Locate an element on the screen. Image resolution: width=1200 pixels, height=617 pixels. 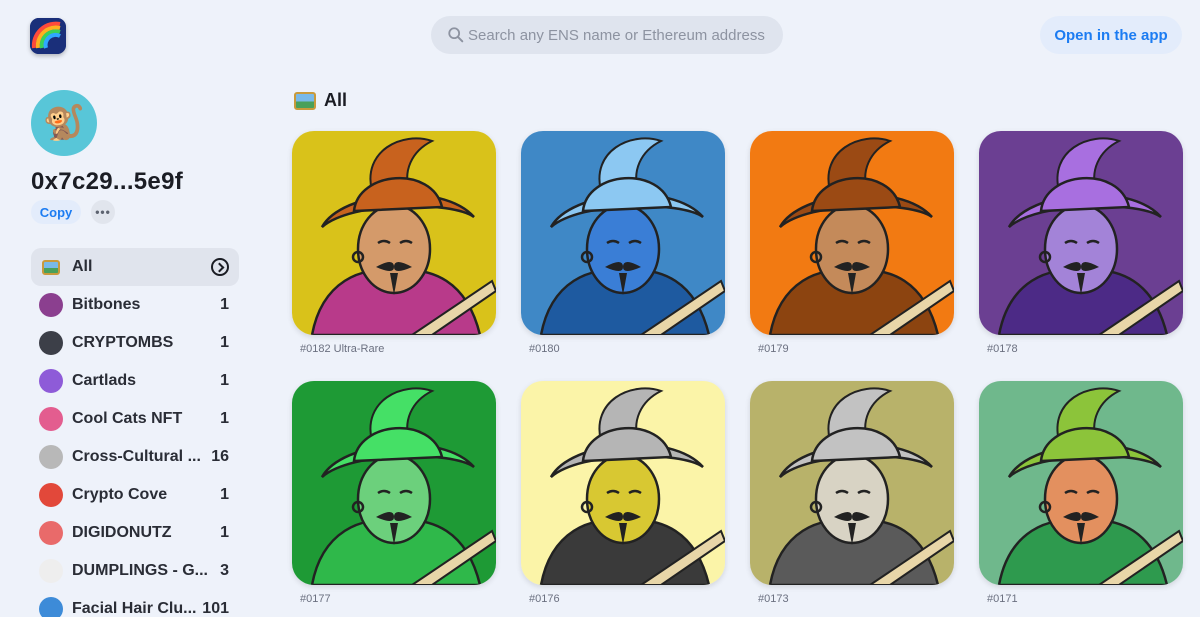
avatar-emoji: 🐒 is located at coordinates (64, 123).